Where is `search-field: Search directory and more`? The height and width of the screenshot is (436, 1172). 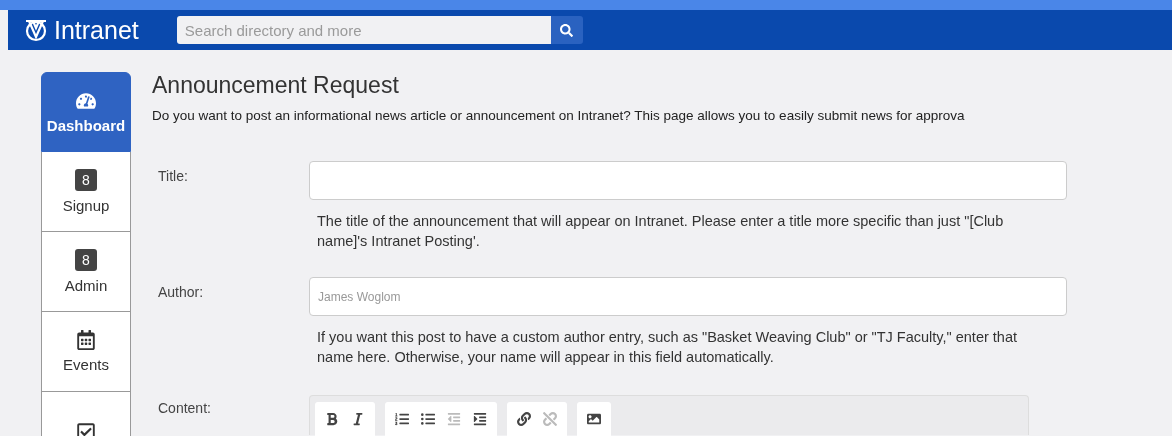 search-field: Search directory and more is located at coordinates (363, 30).